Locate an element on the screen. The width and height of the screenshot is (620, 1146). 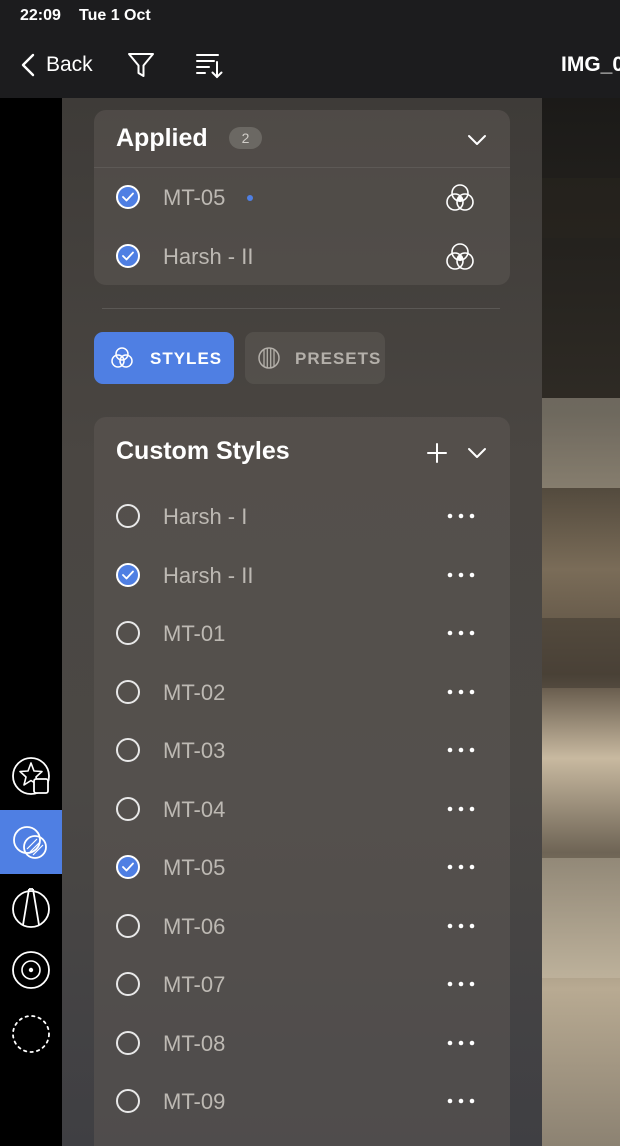
presets-tab-icon is located at coordinates (269, 358).